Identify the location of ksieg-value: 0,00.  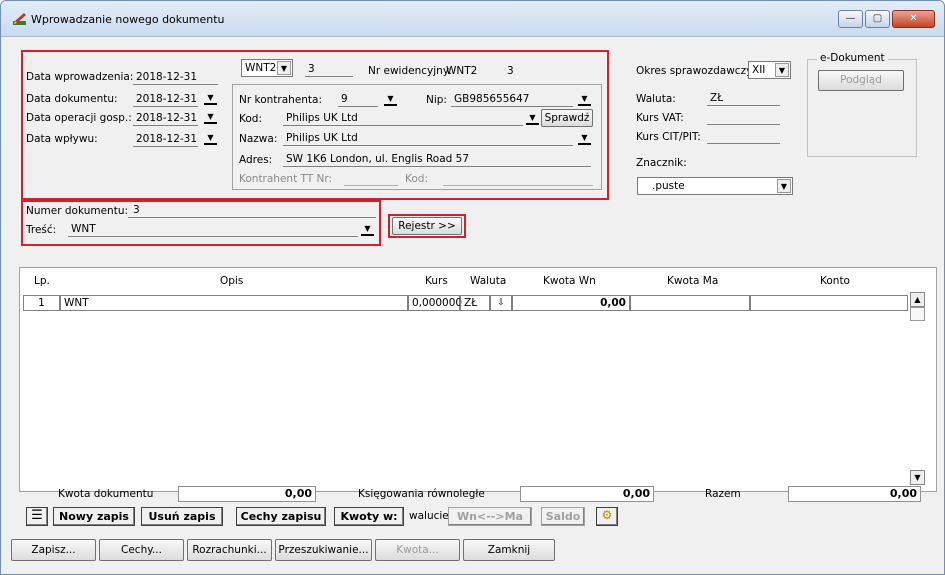
(587, 494).